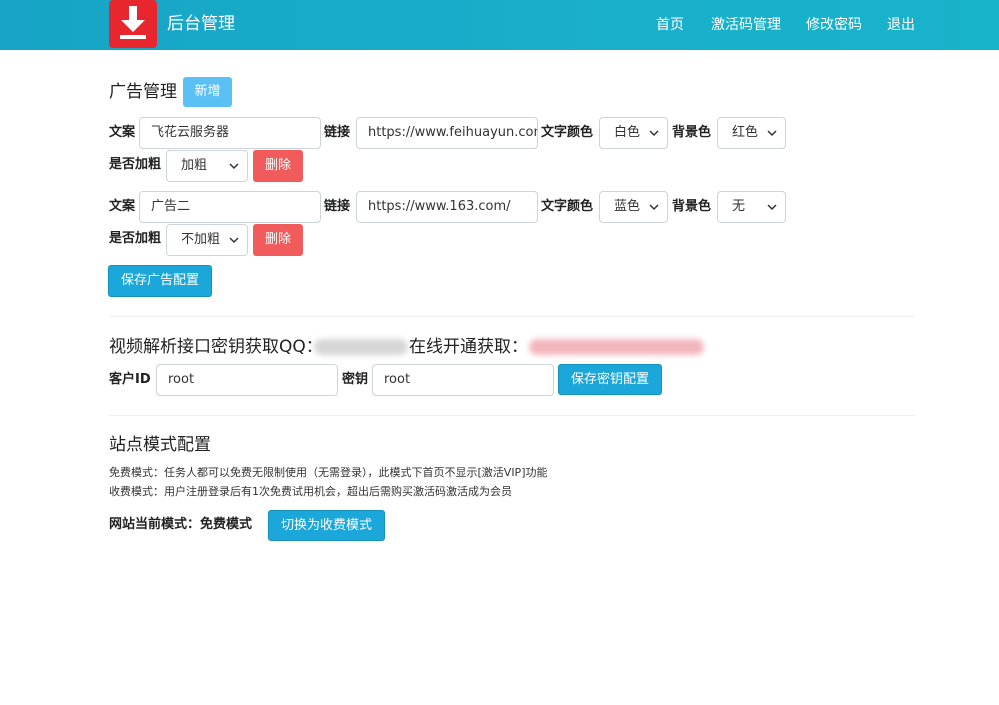 Image resolution: width=999 pixels, height=705 pixels. What do you see at coordinates (143, 92) in the screenshot?
I see `ads-section-title: 广告管理` at bounding box center [143, 92].